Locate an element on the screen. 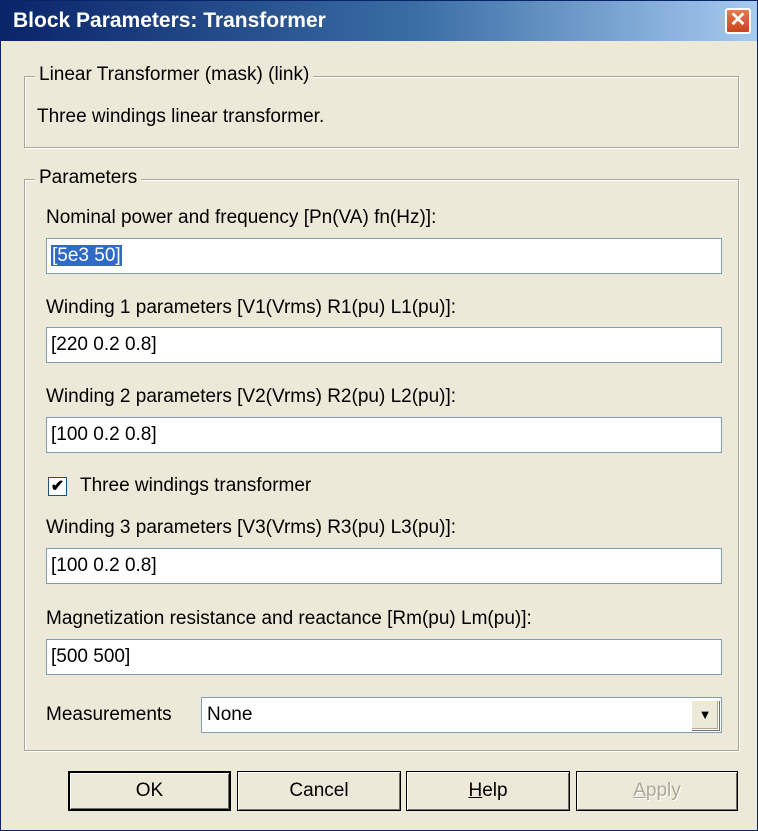  title-bar: Block Parameters: Transformer ✕ is located at coordinates (379, 21).